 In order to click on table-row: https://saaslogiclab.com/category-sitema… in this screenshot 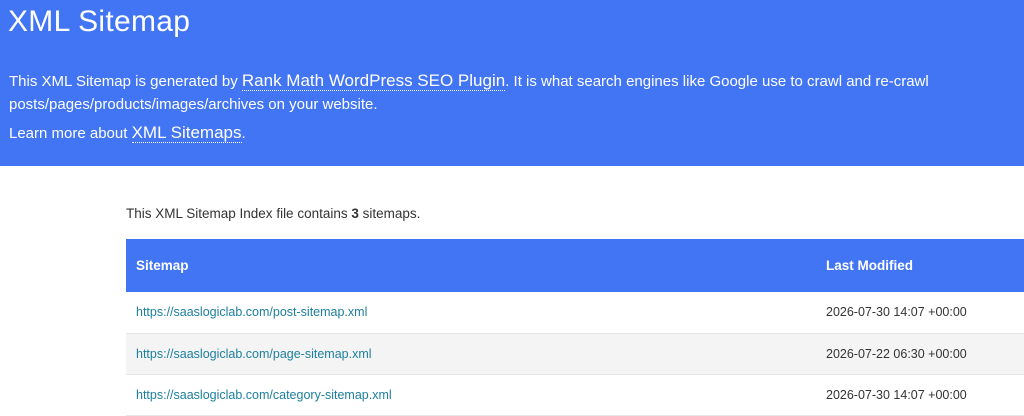, I will do `click(575, 394)`.